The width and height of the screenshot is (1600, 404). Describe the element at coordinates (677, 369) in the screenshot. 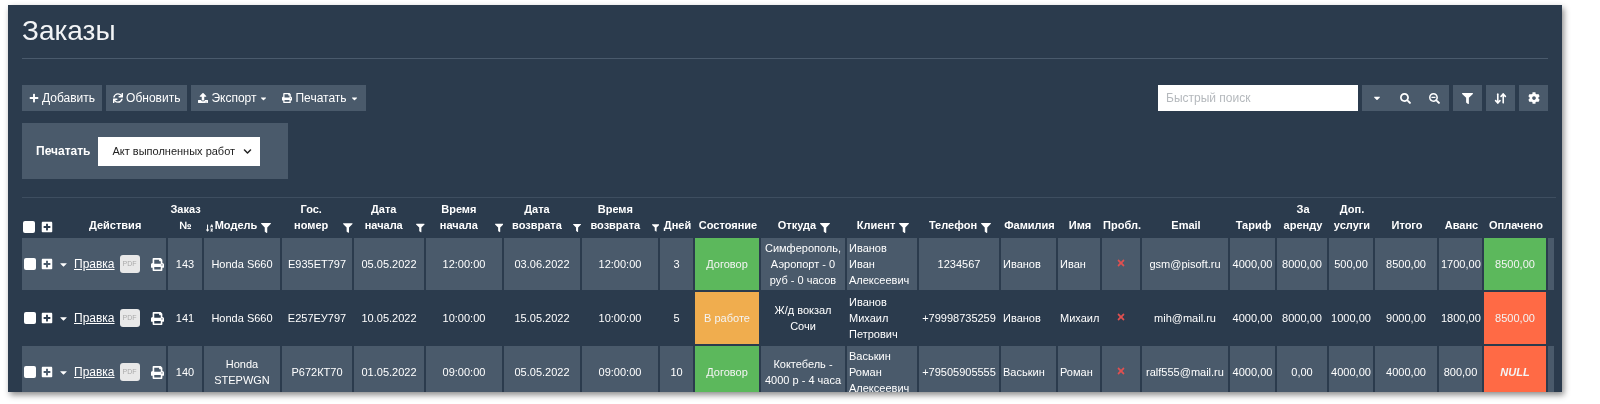

I see `table-cell: 10` at that location.